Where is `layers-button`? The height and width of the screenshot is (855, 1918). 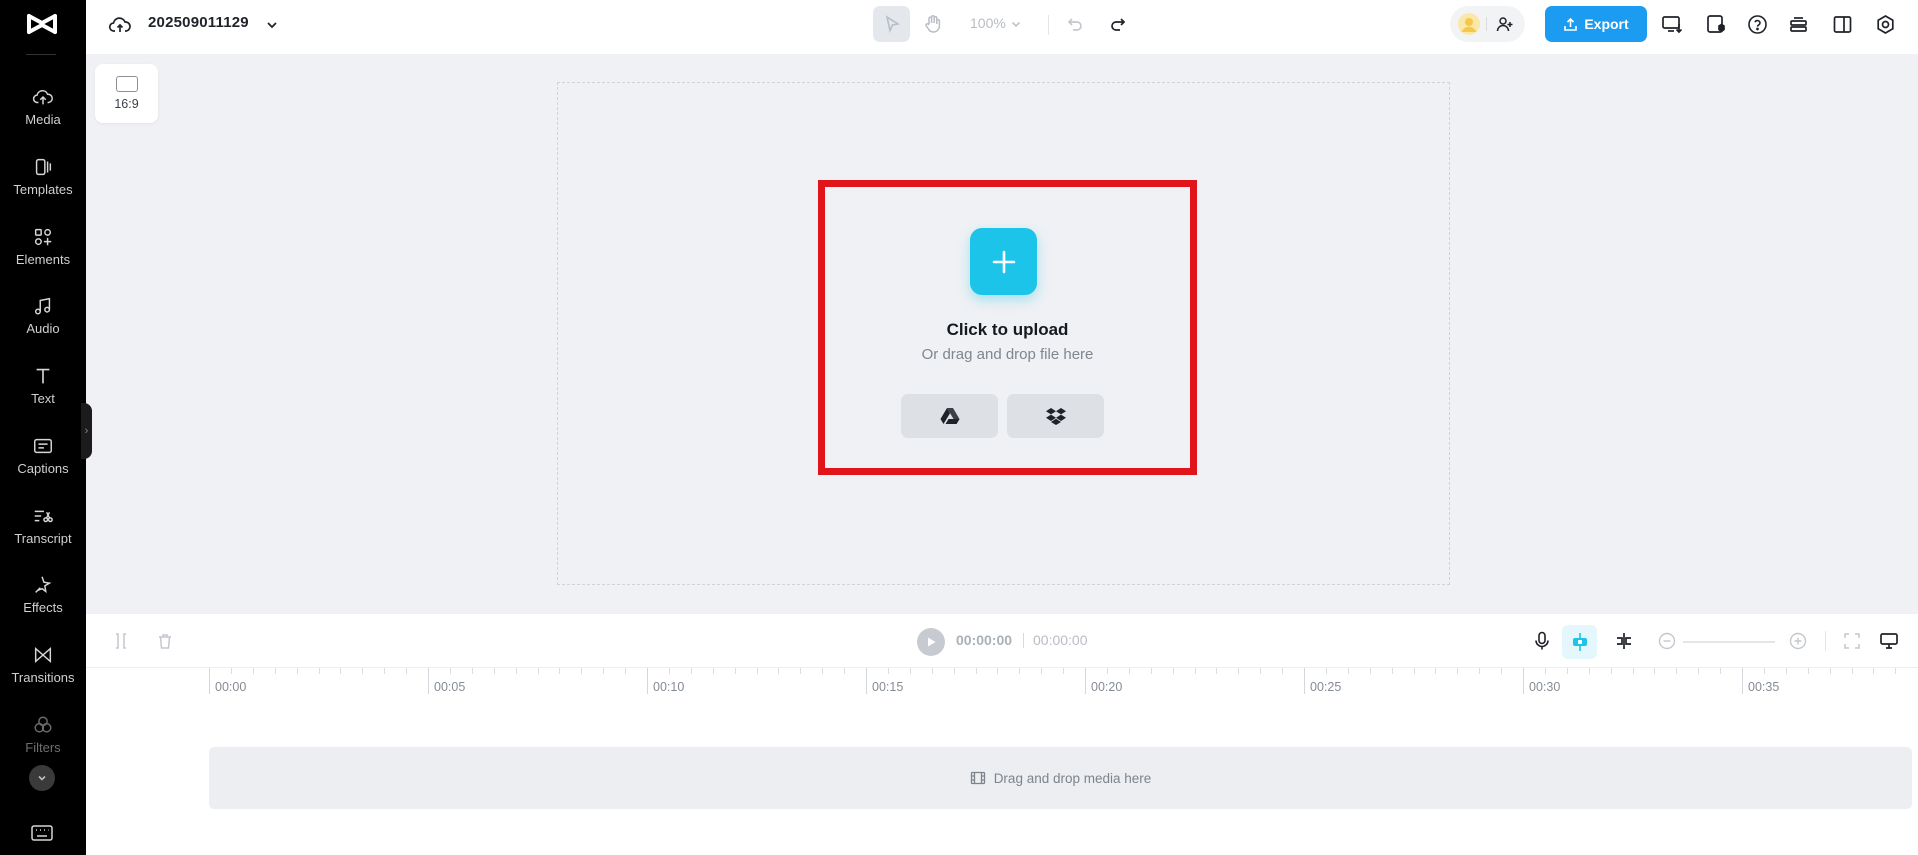 layers-button is located at coordinates (1798, 24).